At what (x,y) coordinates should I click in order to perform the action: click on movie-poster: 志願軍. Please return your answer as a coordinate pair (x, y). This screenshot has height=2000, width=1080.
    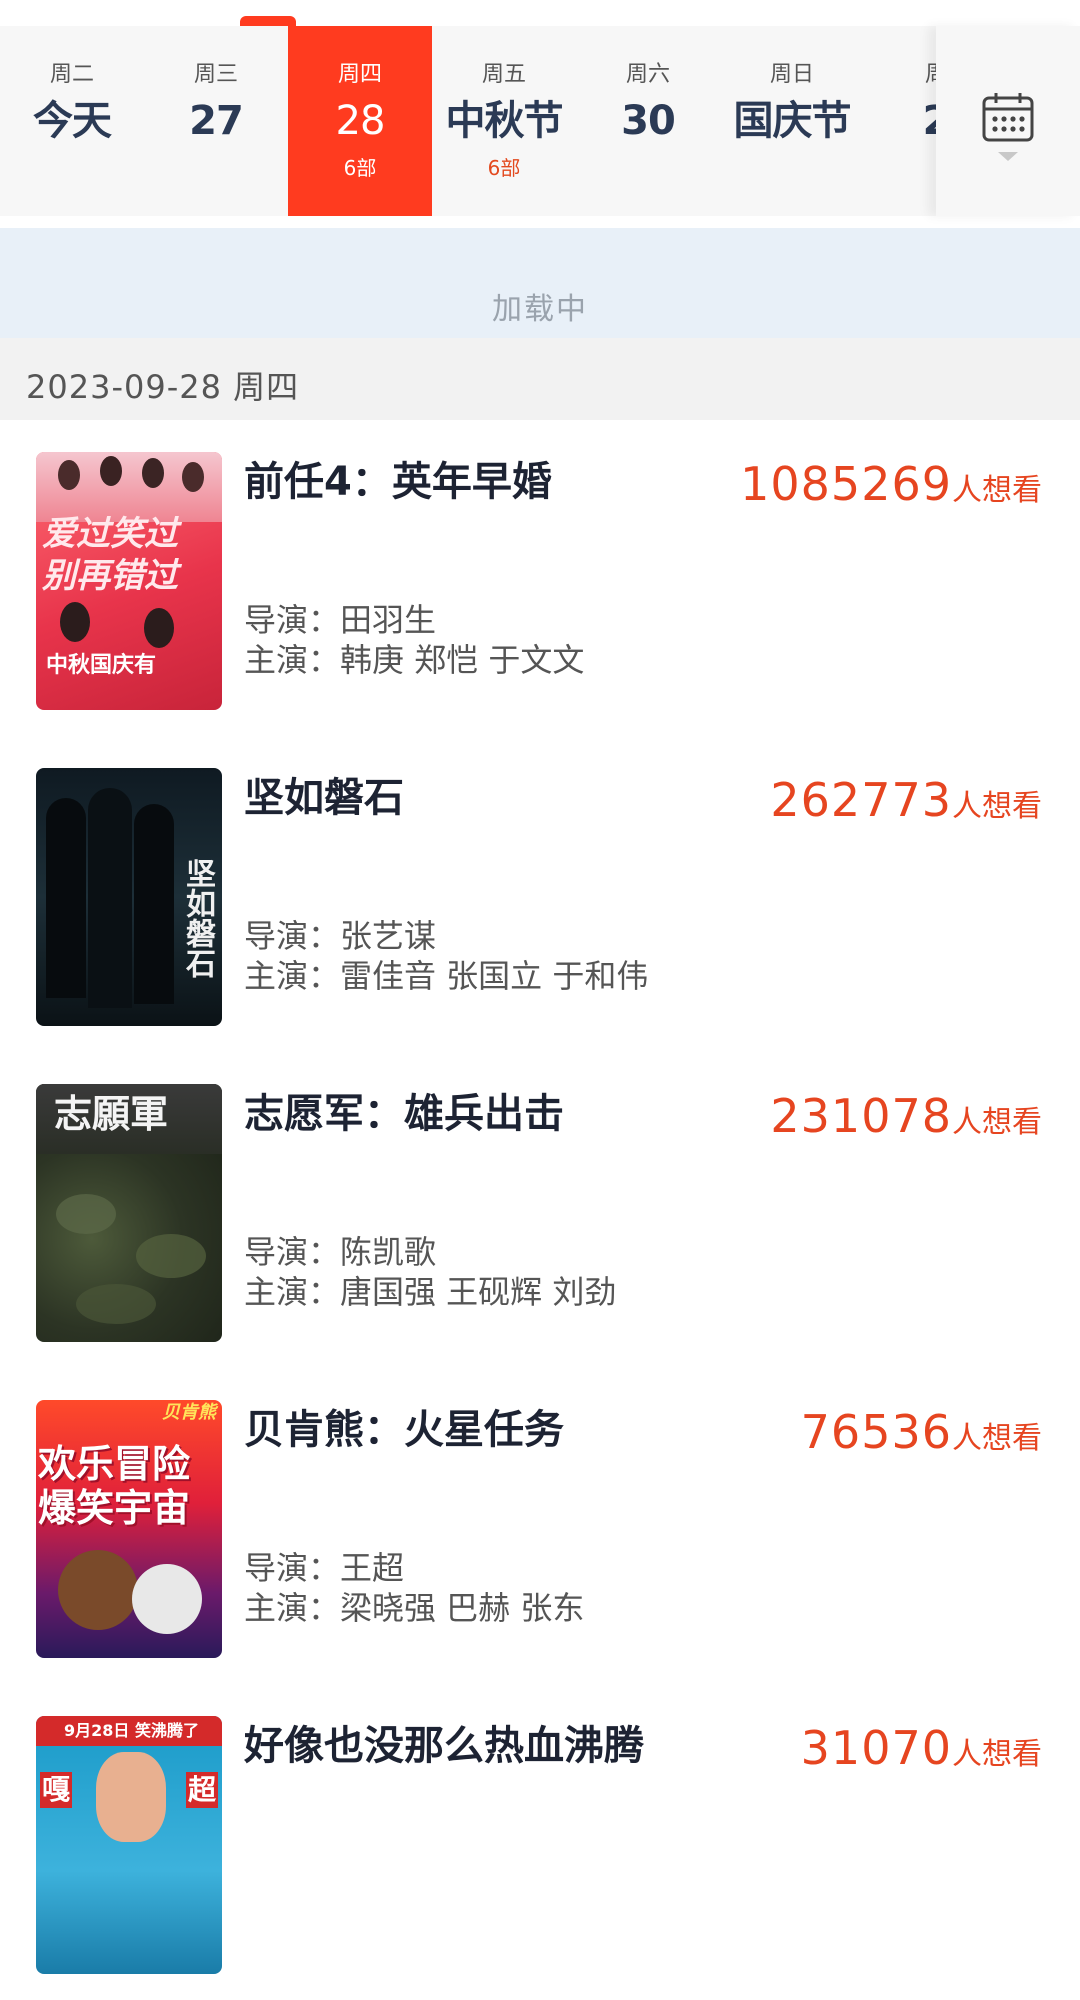
    Looking at the image, I should click on (129, 1213).